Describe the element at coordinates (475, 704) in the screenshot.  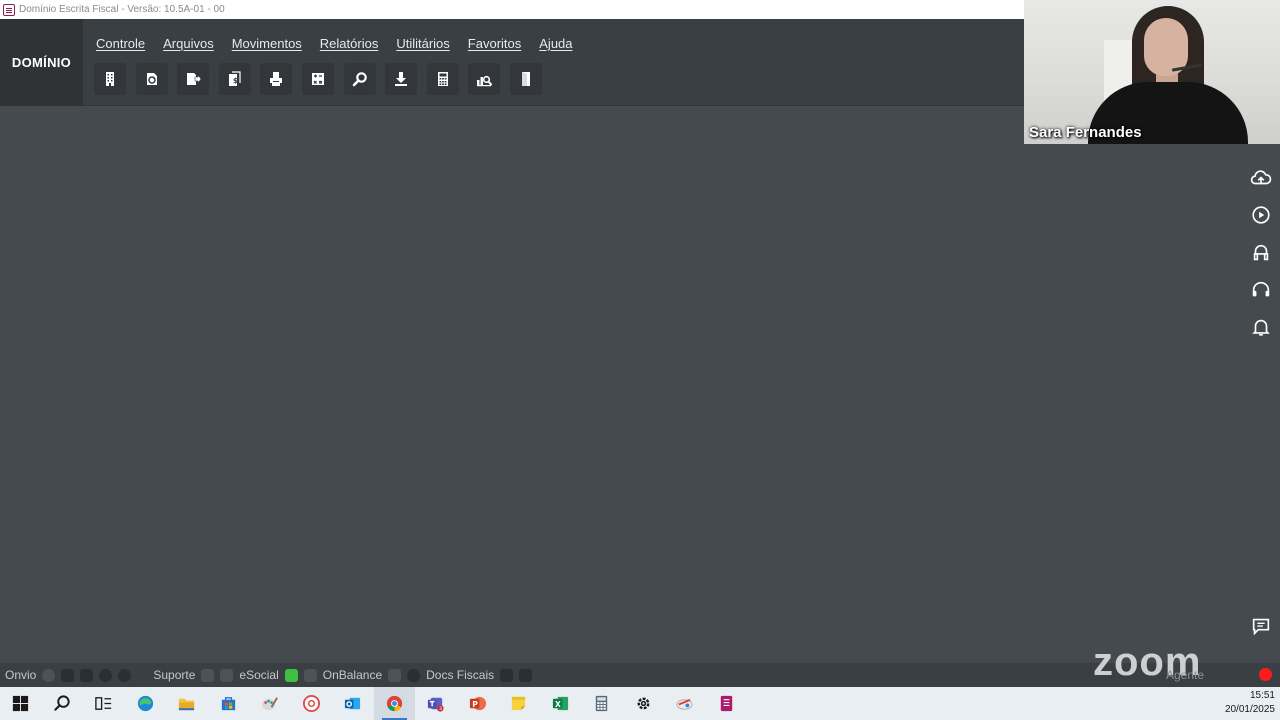
I see `svg-text: P` at that location.